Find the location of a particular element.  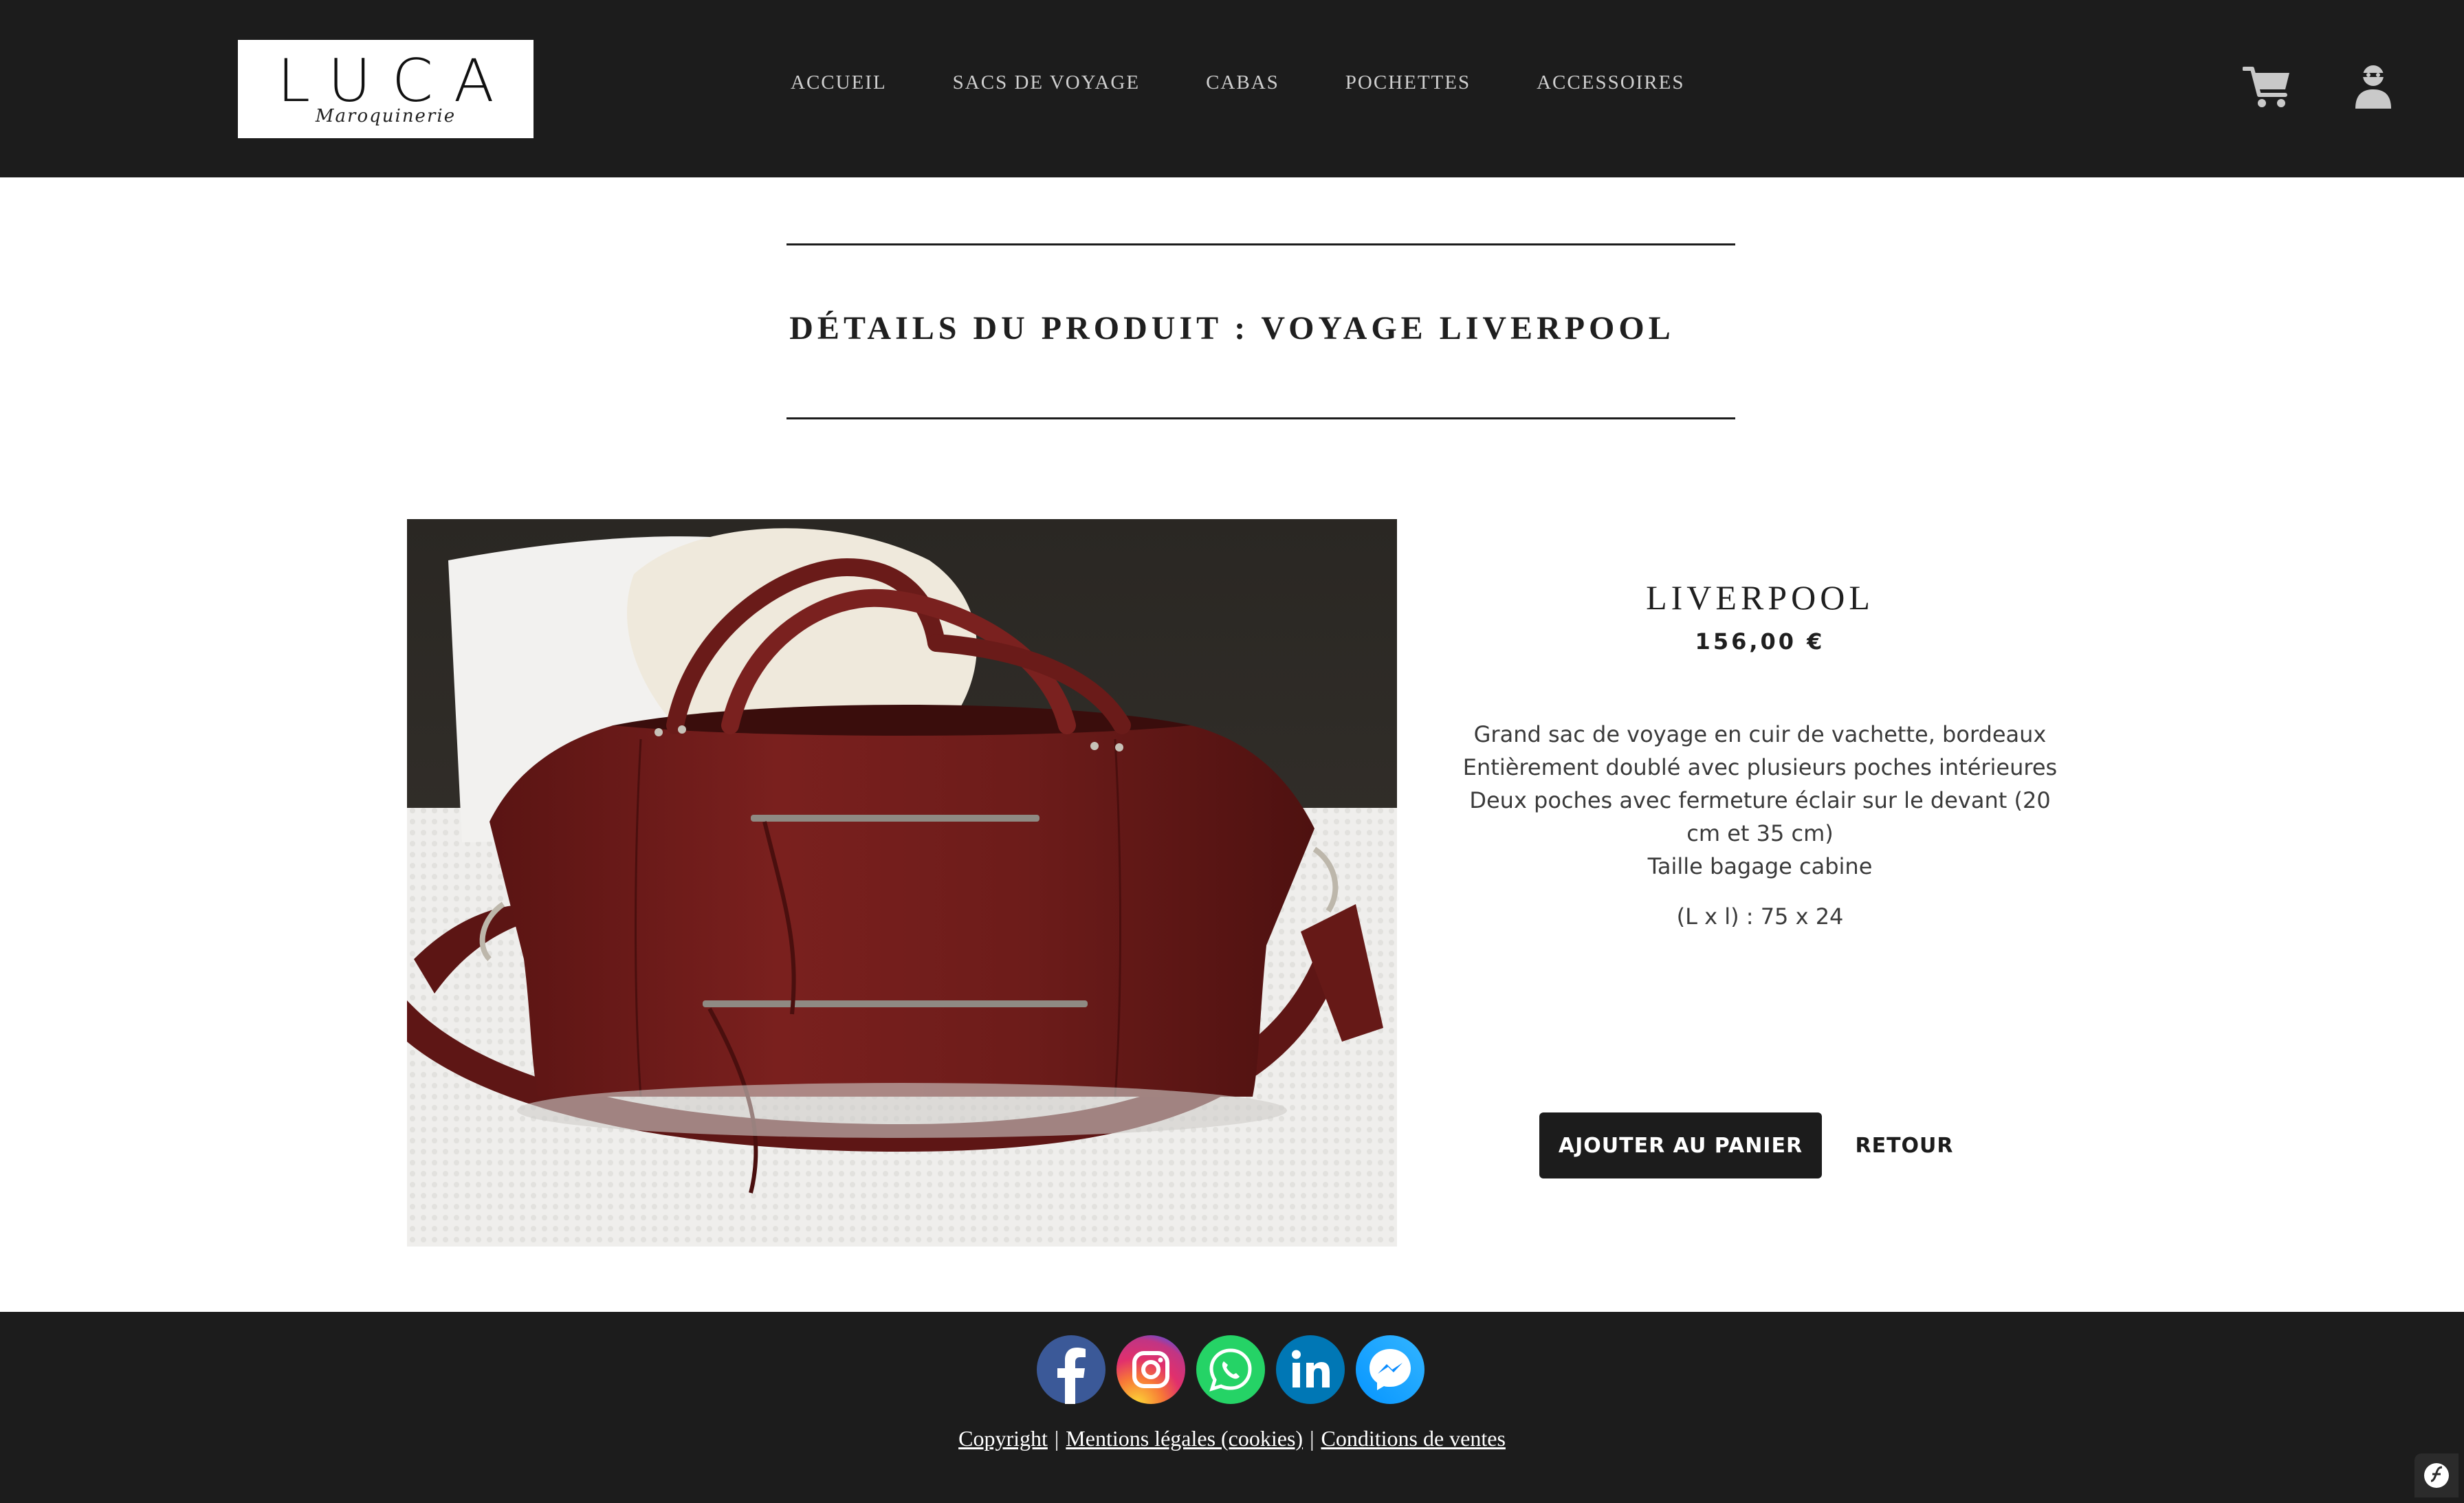

site-logo: LUCA Maroquinerie is located at coordinates (386, 89).